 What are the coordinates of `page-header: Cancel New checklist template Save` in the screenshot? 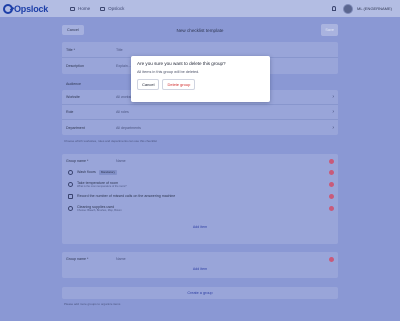 It's located at (200, 30).